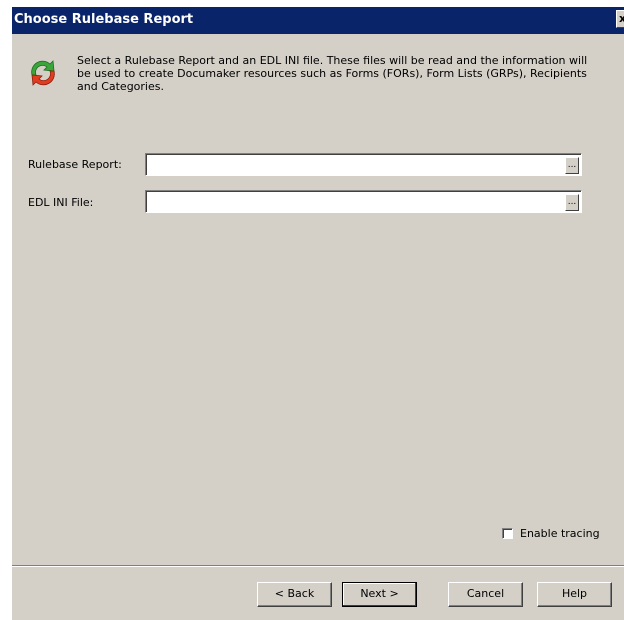 The width and height of the screenshot is (624, 620). Describe the element at coordinates (294, 594) in the screenshot. I see `back-button: < Back` at that location.